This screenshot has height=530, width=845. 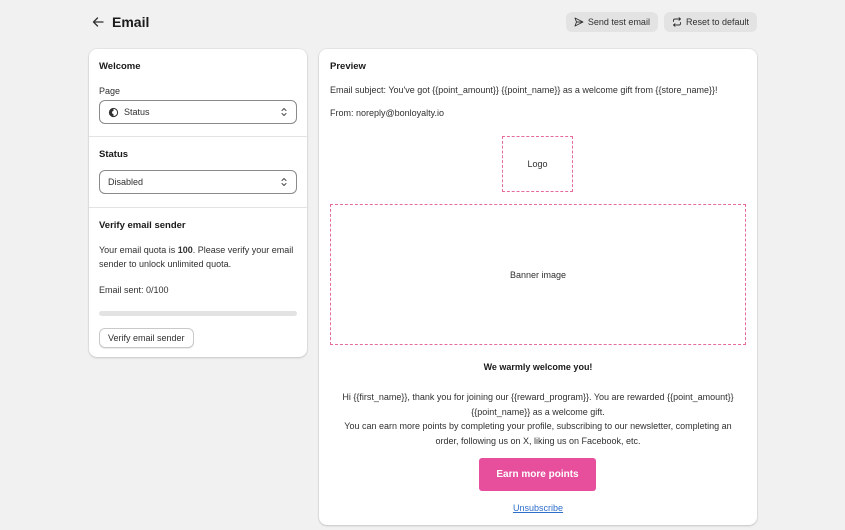 I want to click on preview-title: Preview, so click(x=348, y=66).